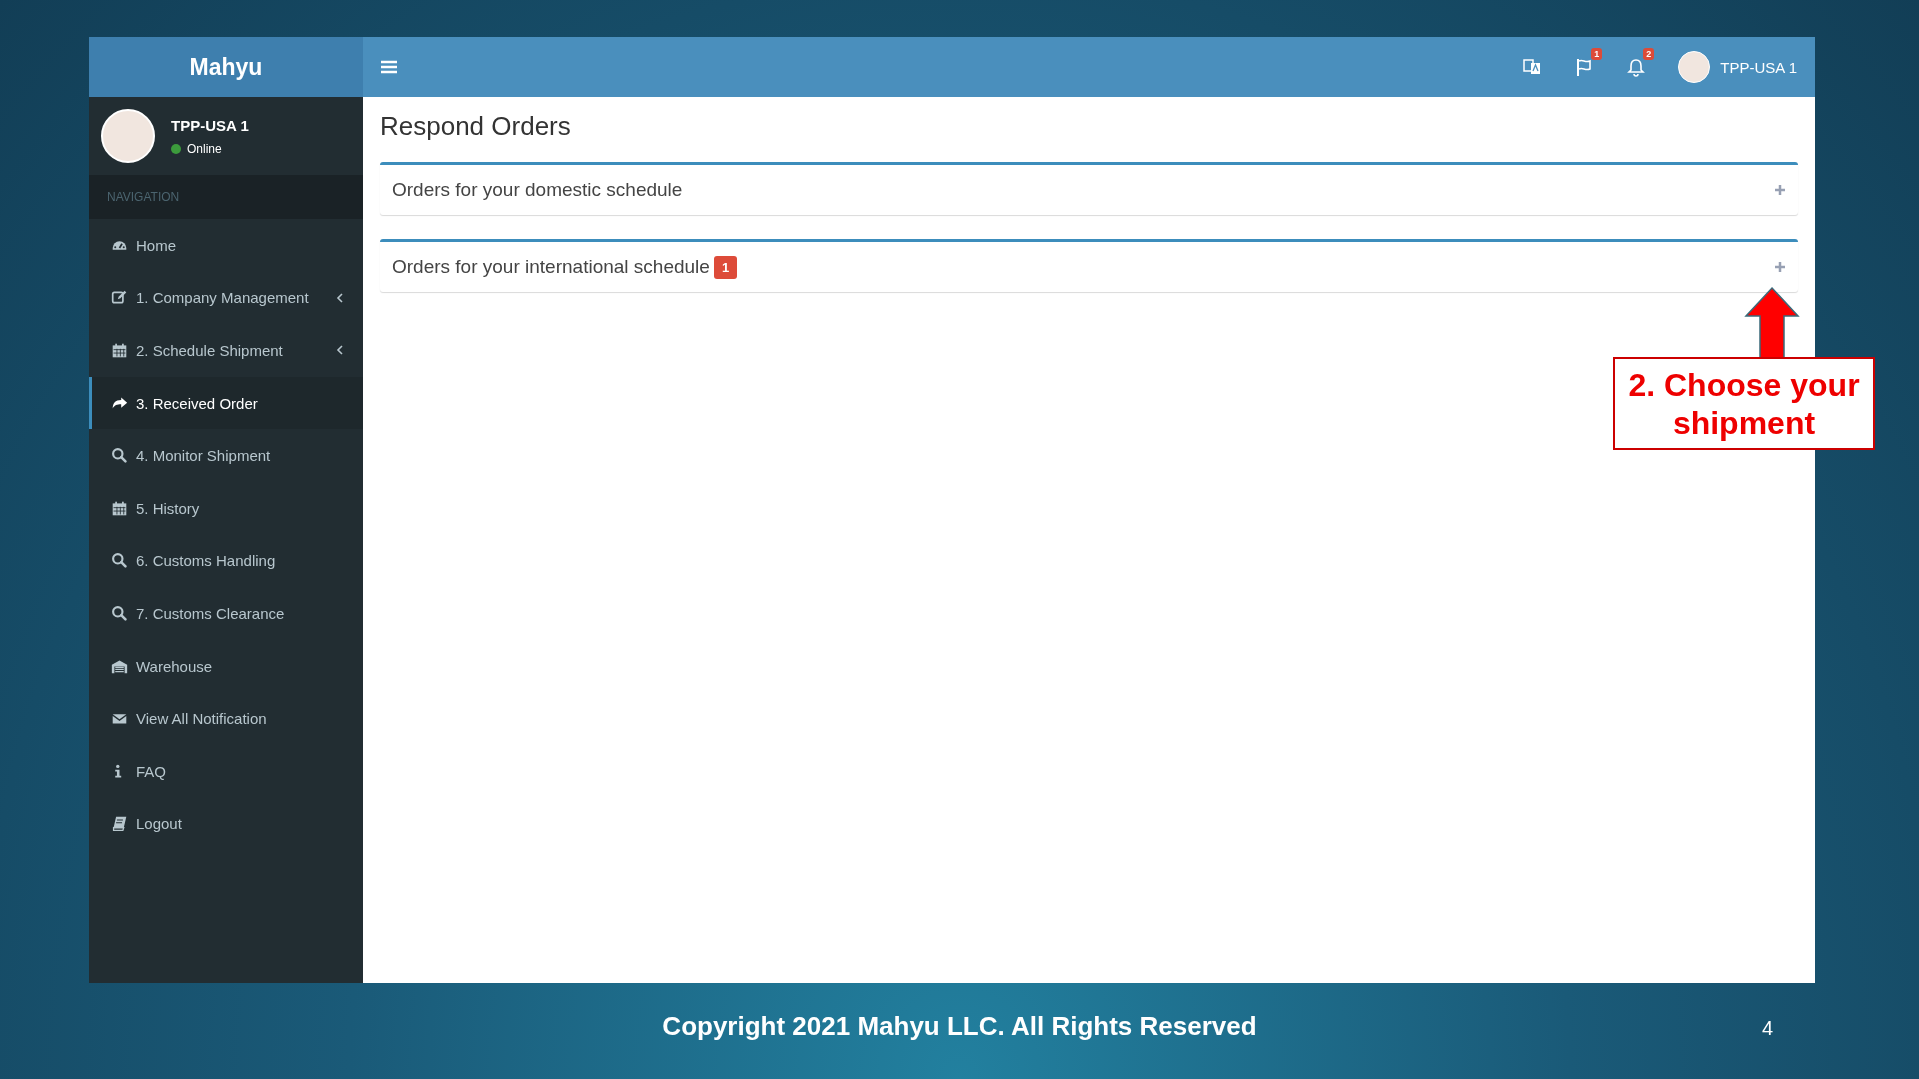 The width and height of the screenshot is (1919, 1079). Describe the element at coordinates (226, 508) in the screenshot. I see `sidebar-item: 5. History` at that location.